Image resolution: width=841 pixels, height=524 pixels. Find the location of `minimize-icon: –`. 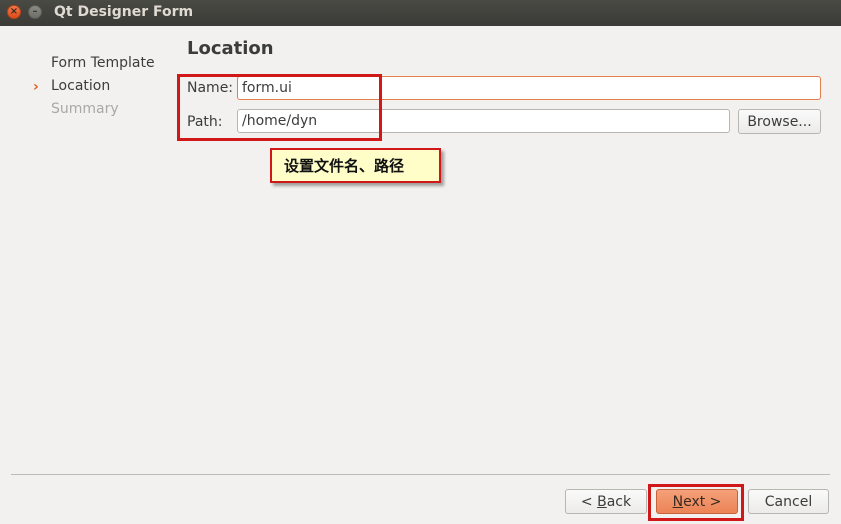

minimize-icon: – is located at coordinates (35, 12).